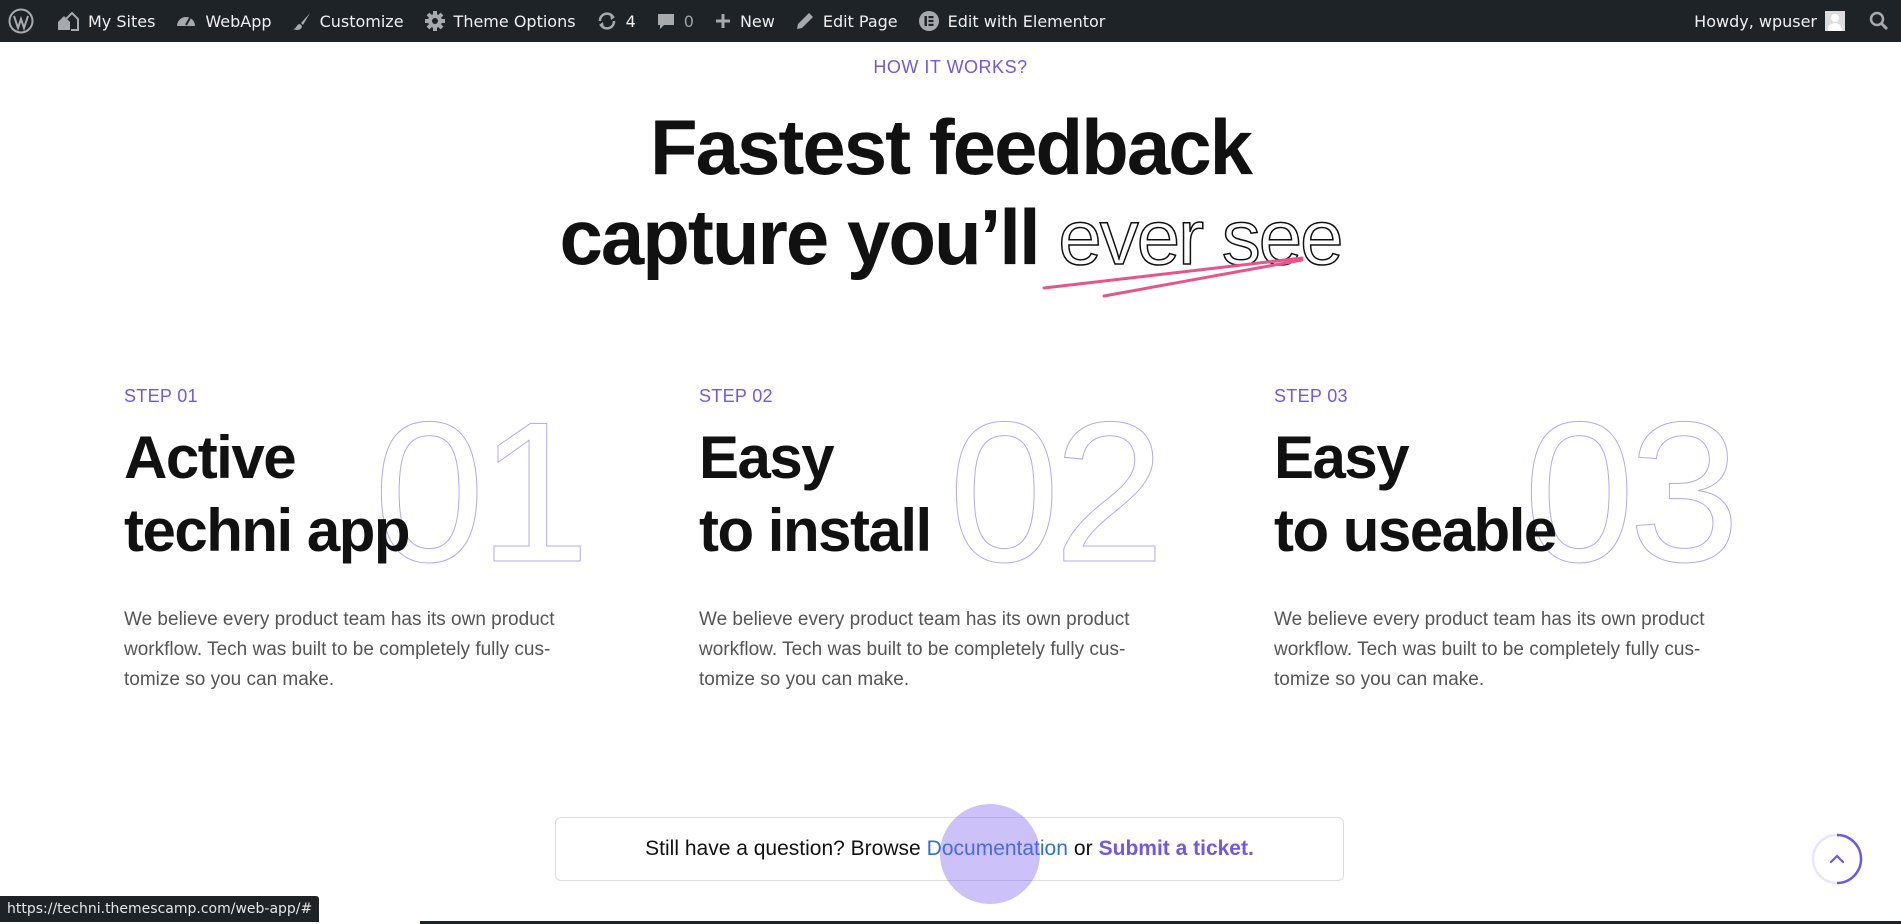 This screenshot has height=924, width=1901. What do you see at coordinates (1504, 494) in the screenshot?
I see `step-title: Easy to useable` at bounding box center [1504, 494].